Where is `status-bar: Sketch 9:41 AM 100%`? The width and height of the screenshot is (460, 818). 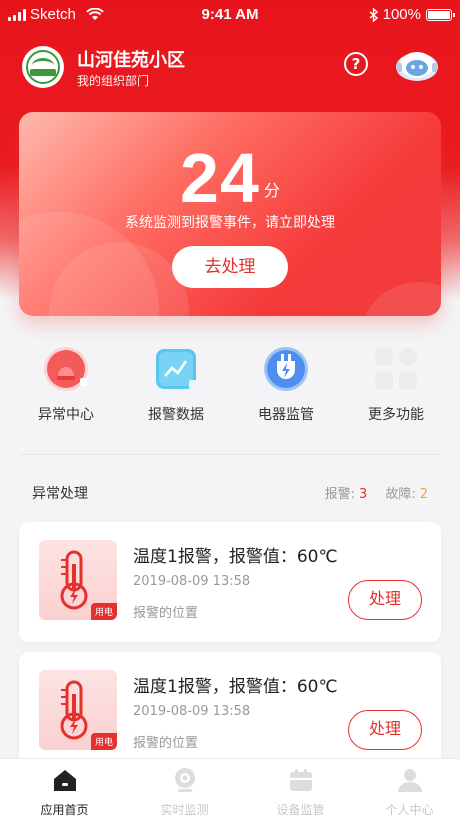
status-bar: Sketch 9:41 AM 100% is located at coordinates (230, 15).